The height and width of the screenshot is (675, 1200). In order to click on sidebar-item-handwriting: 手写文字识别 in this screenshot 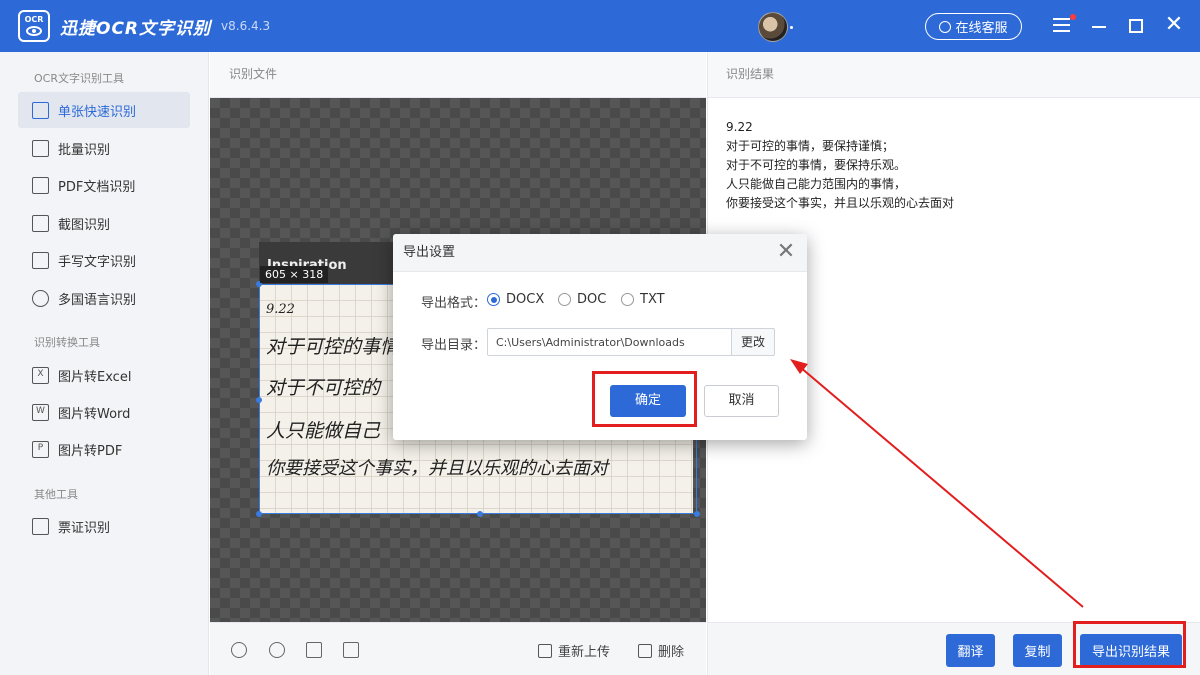, I will do `click(104, 260)`.